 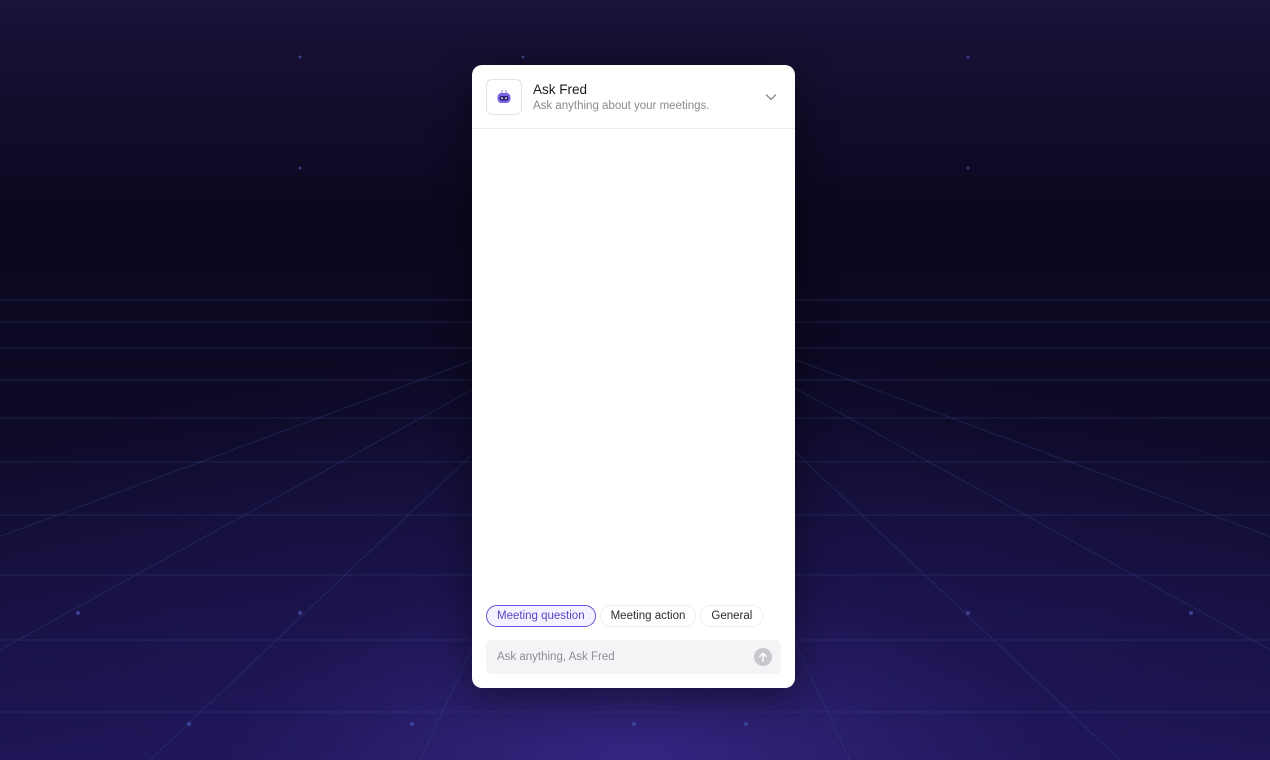 I want to click on message-input, so click(x=611, y=657).